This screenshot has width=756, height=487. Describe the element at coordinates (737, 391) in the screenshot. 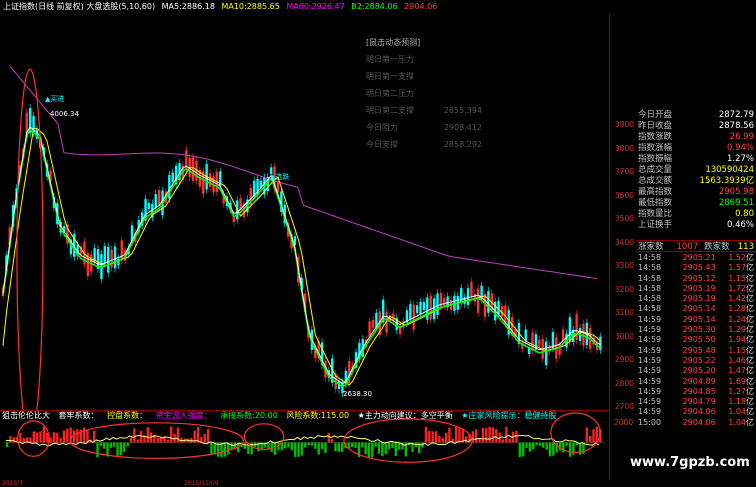

I see `tick-volume: 1.27` at that location.